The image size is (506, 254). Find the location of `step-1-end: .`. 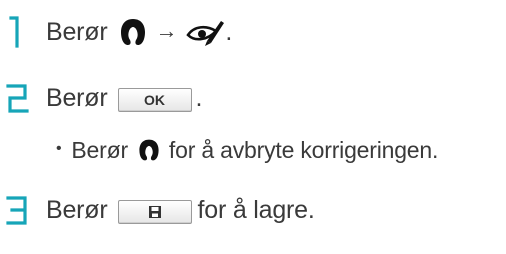

step-1-end: . is located at coordinates (229, 31).